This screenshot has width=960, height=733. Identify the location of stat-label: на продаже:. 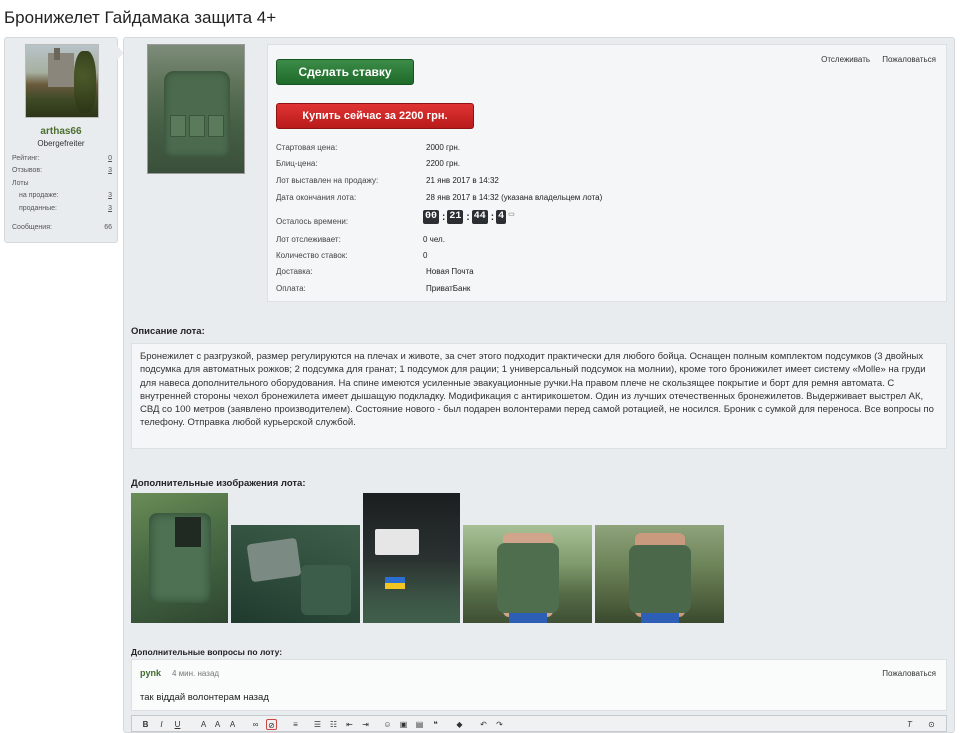
(39, 195).